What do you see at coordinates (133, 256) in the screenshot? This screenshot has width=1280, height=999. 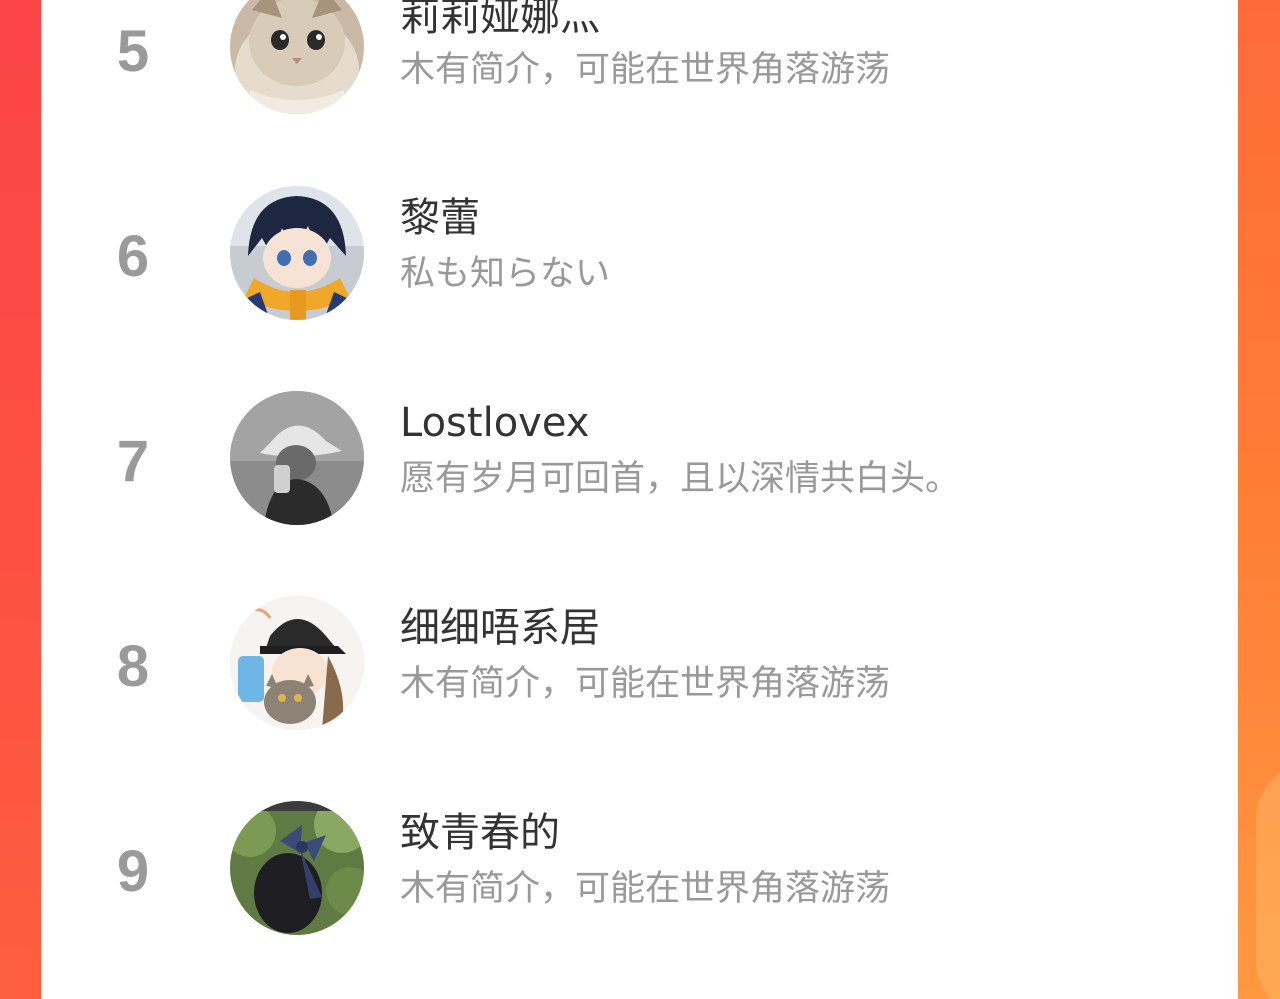 I see `rank-number: 6` at bounding box center [133, 256].